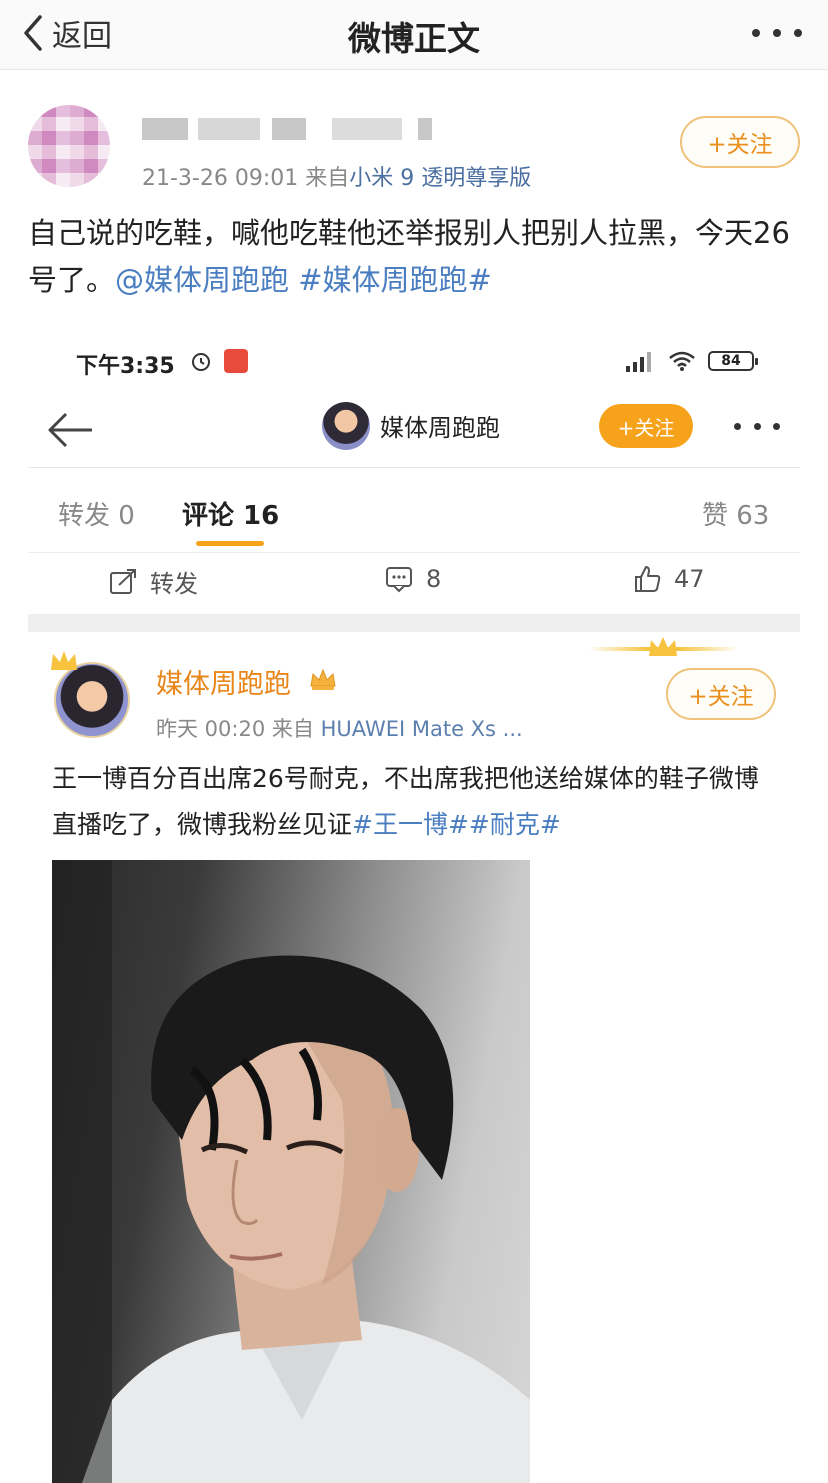 The image size is (828, 1483). Describe the element at coordinates (740, 142) in the screenshot. I see `follow-button: +关注` at that location.